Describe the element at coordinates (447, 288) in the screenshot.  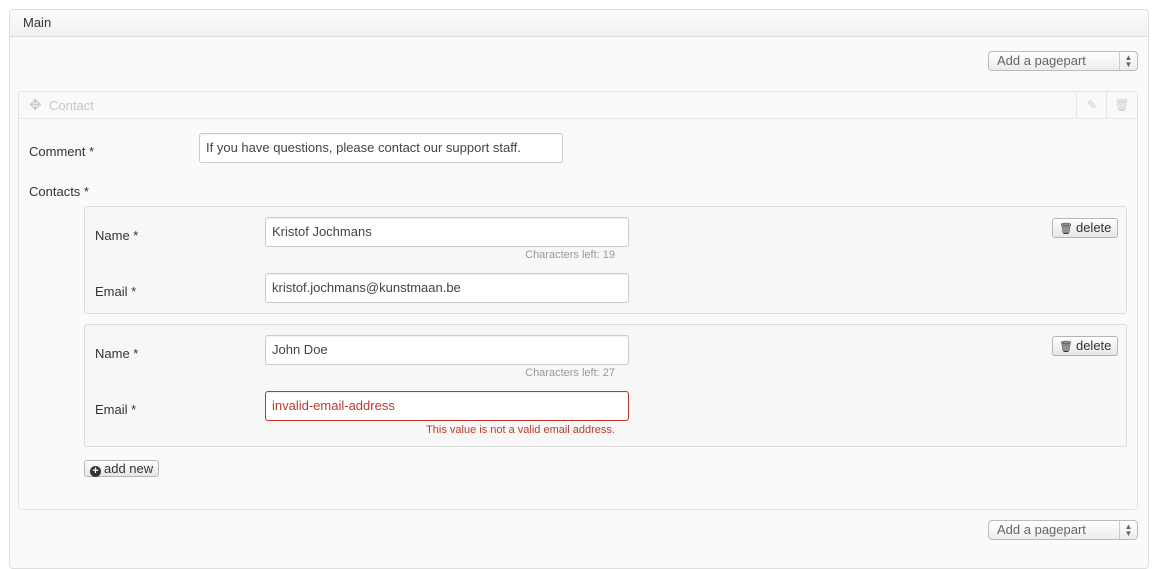
I see `email-input: kristof.jochmans@kunstmaan.be` at that location.